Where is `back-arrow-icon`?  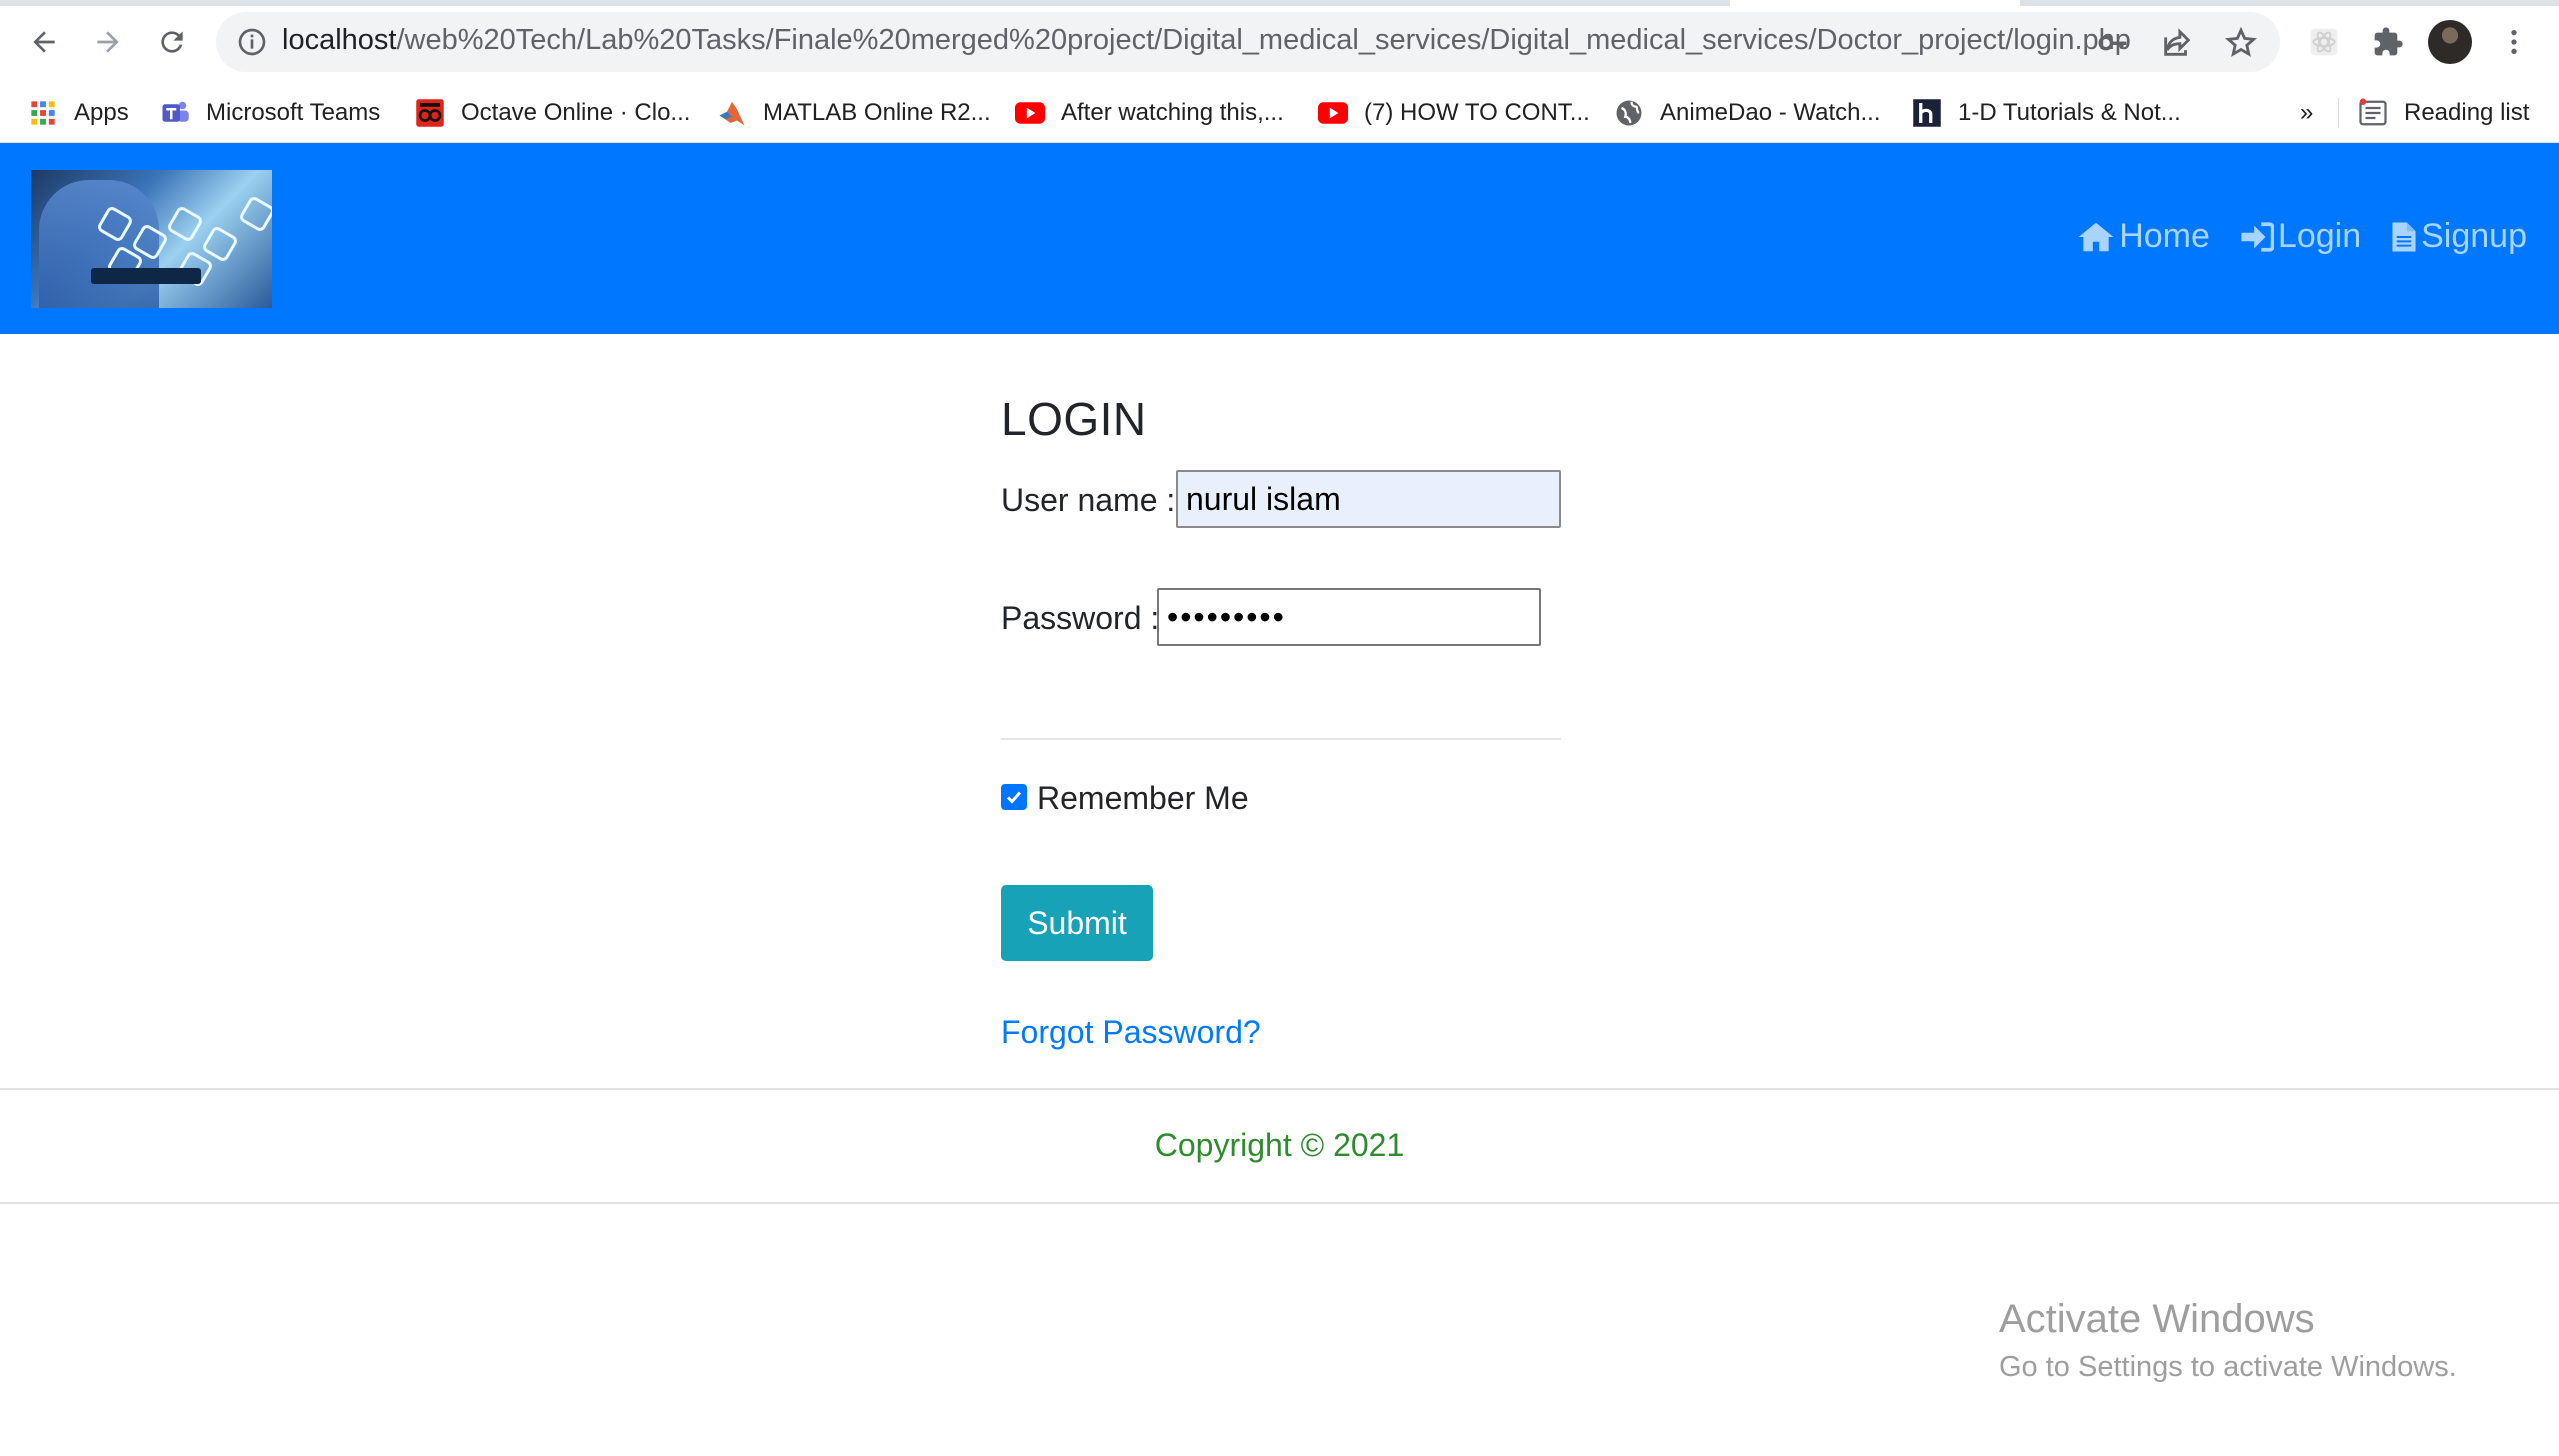 back-arrow-icon is located at coordinates (44, 42).